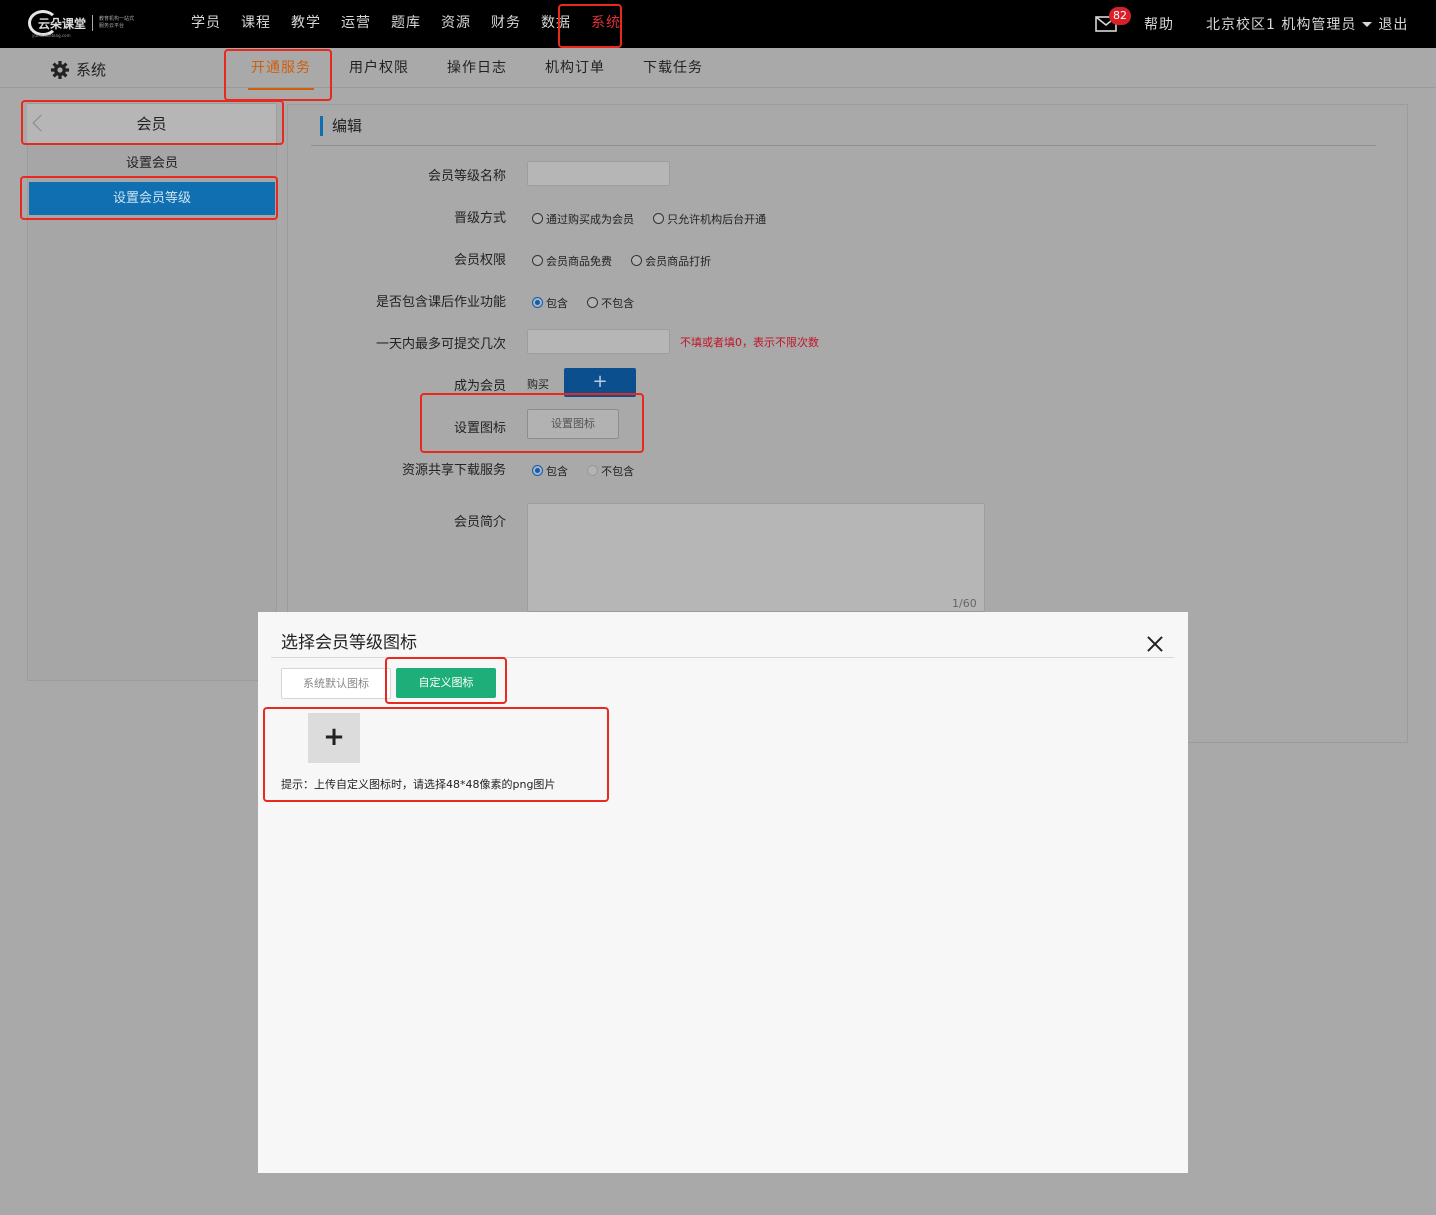  What do you see at coordinates (628, 260) in the screenshot?
I see `member-rights-group: 会员商品免费 会员商品打折` at bounding box center [628, 260].